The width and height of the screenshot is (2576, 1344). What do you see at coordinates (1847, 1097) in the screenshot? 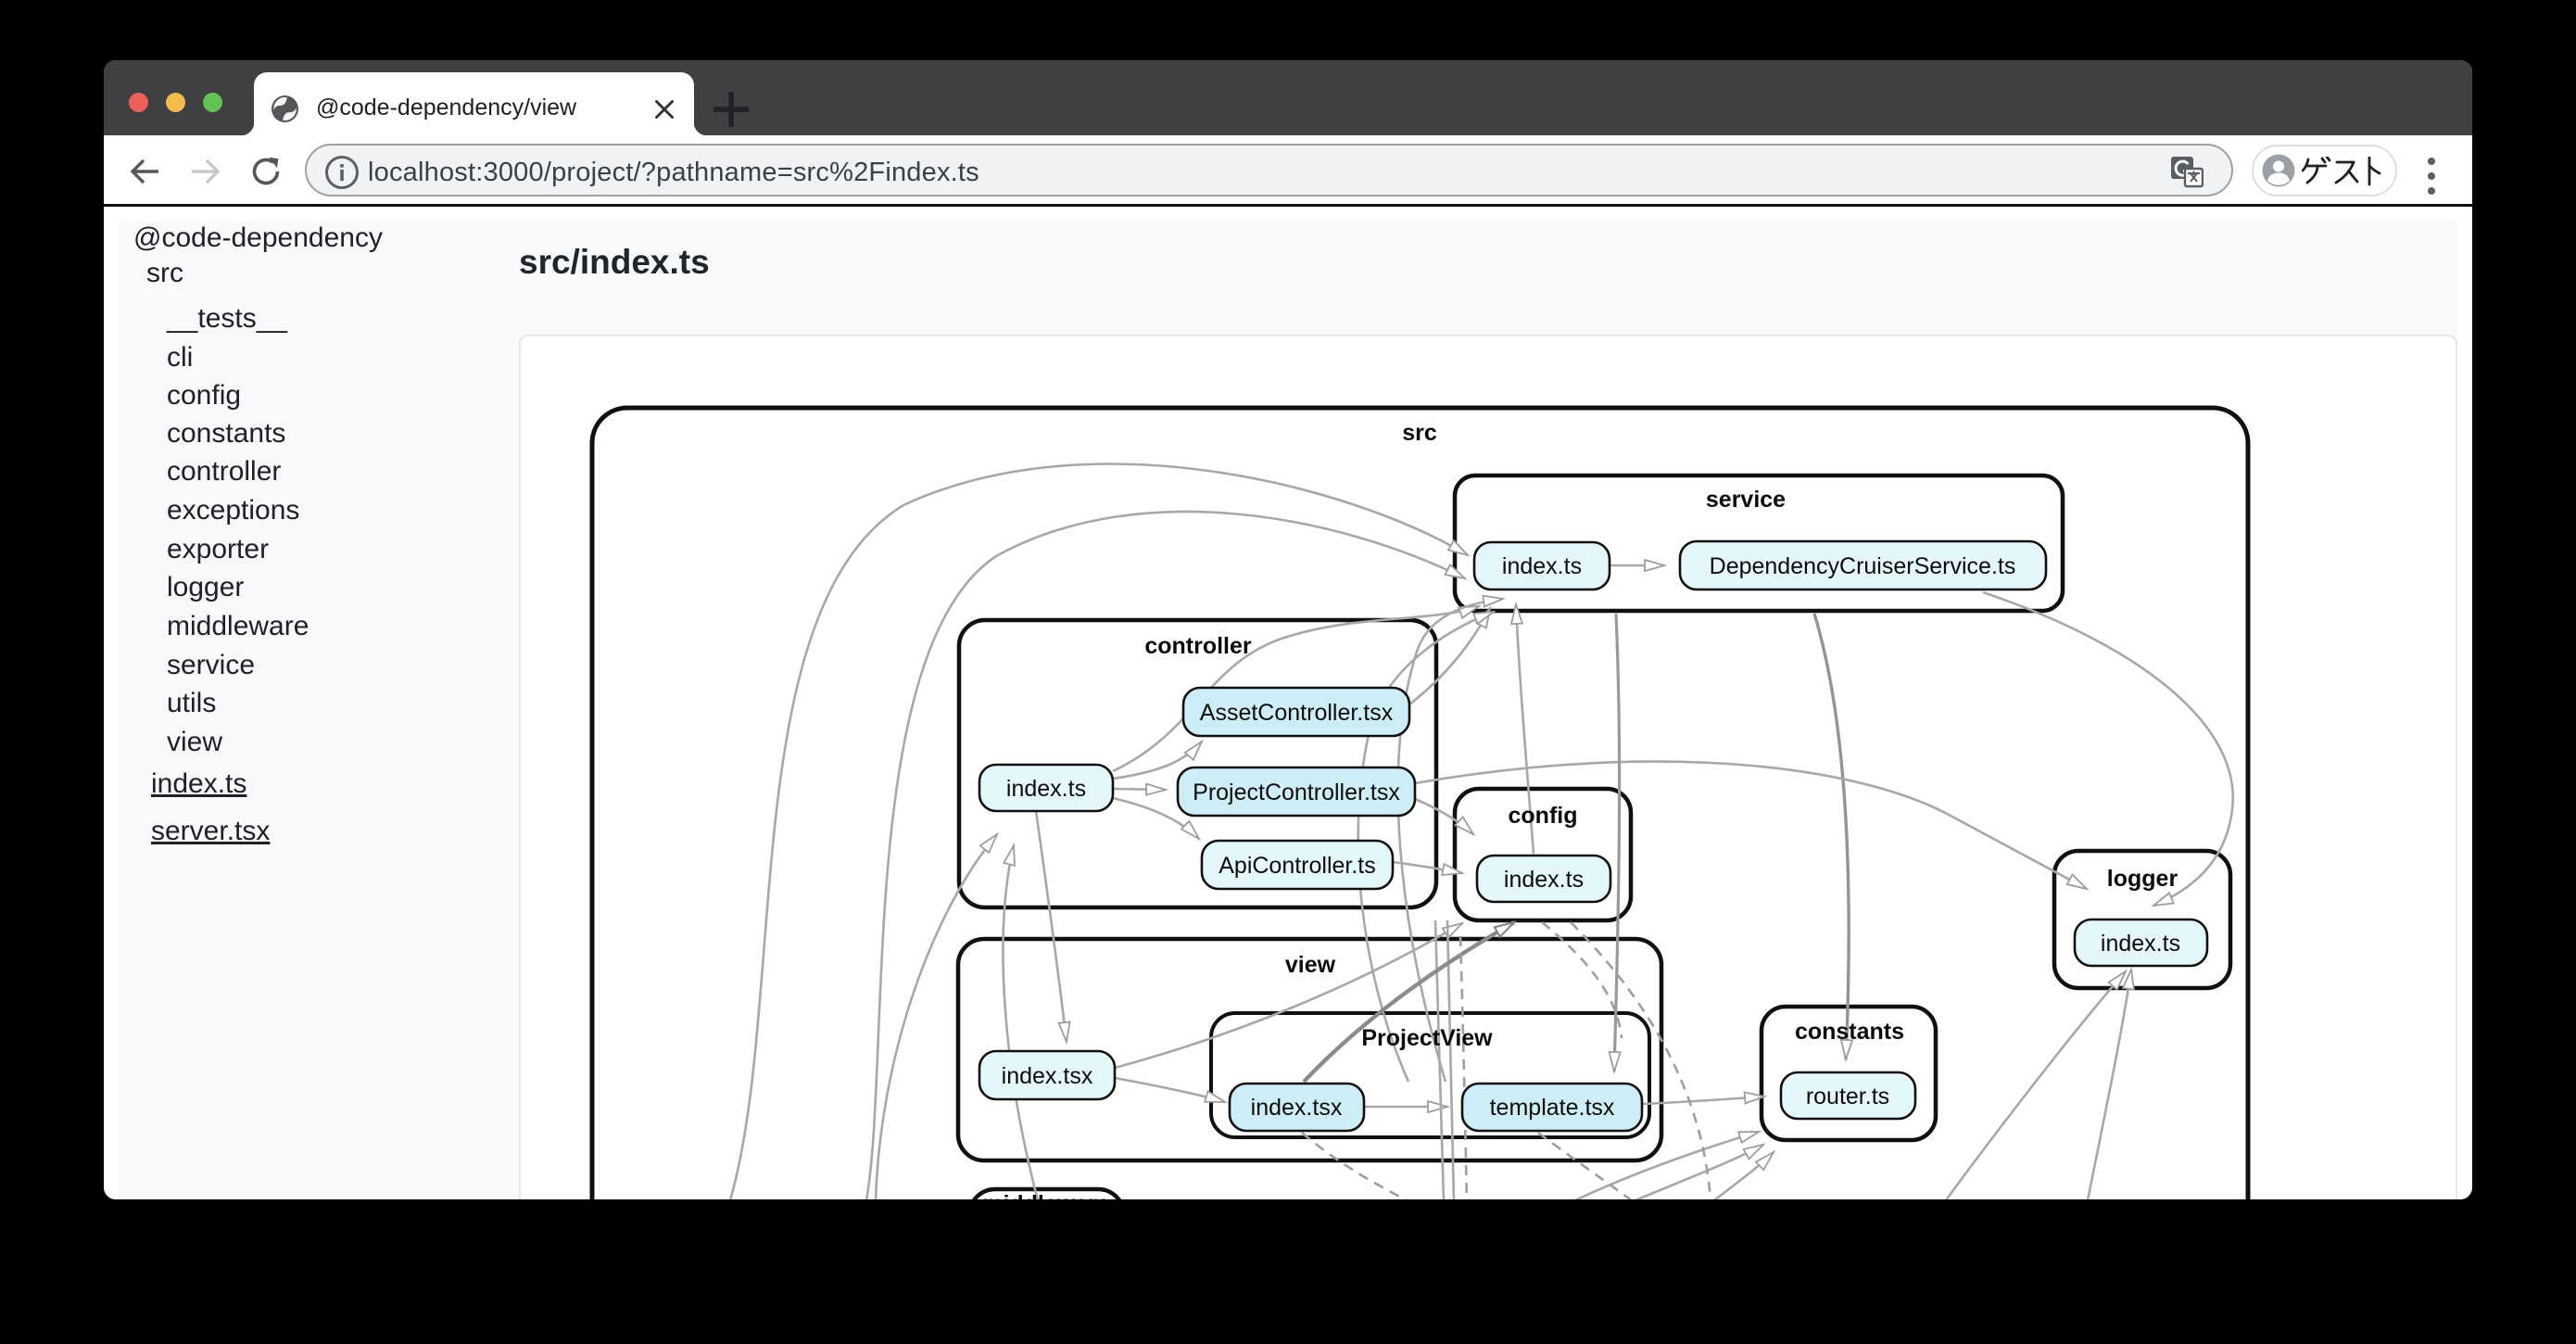
I see `svg-text: router.ts` at bounding box center [1847, 1097].